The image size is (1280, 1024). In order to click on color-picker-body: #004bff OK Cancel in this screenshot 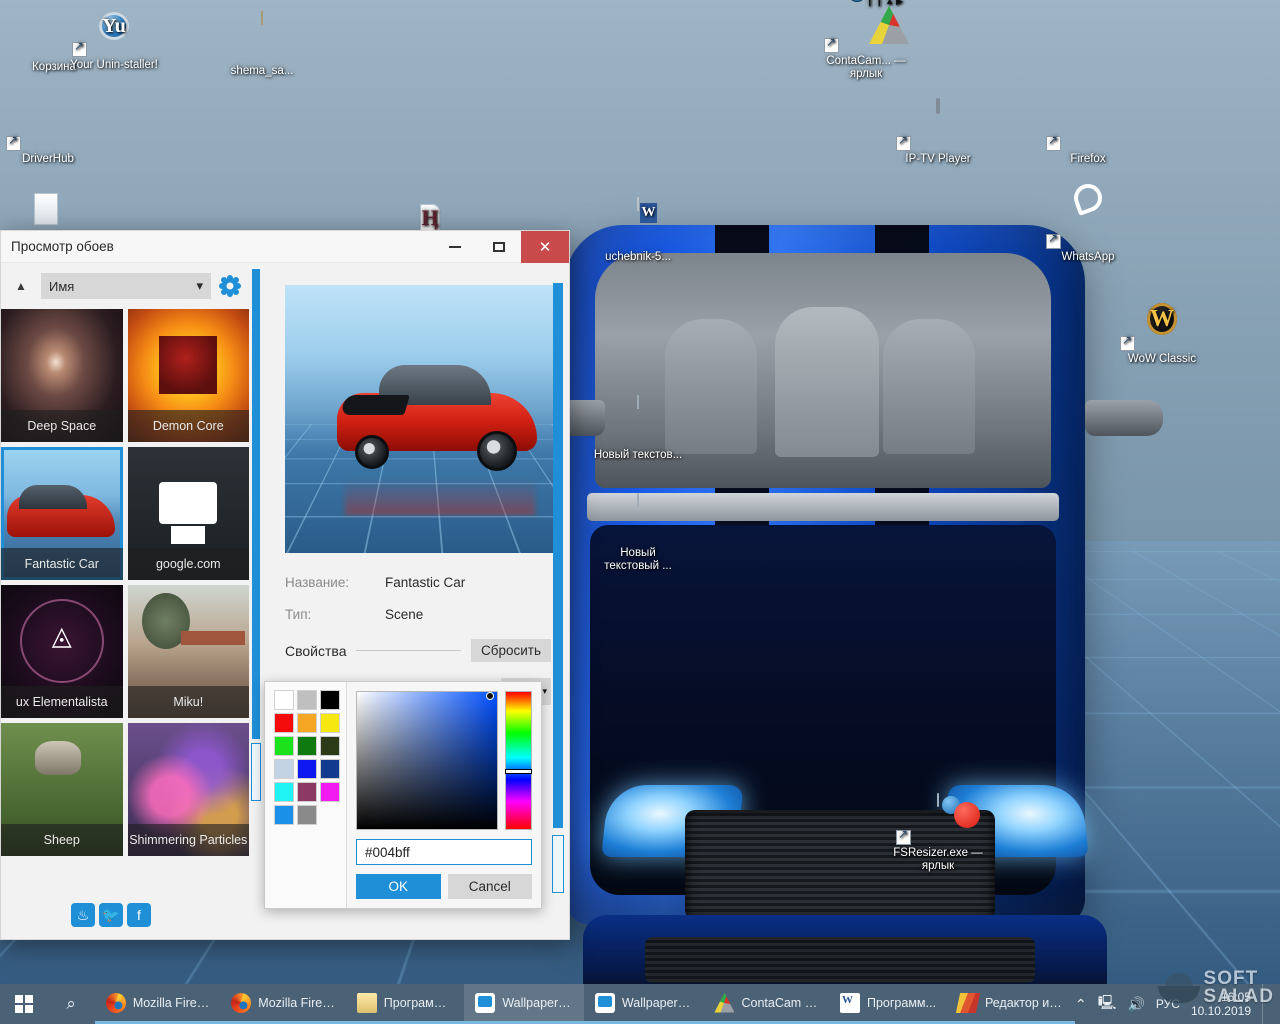, I will do `click(444, 795)`.